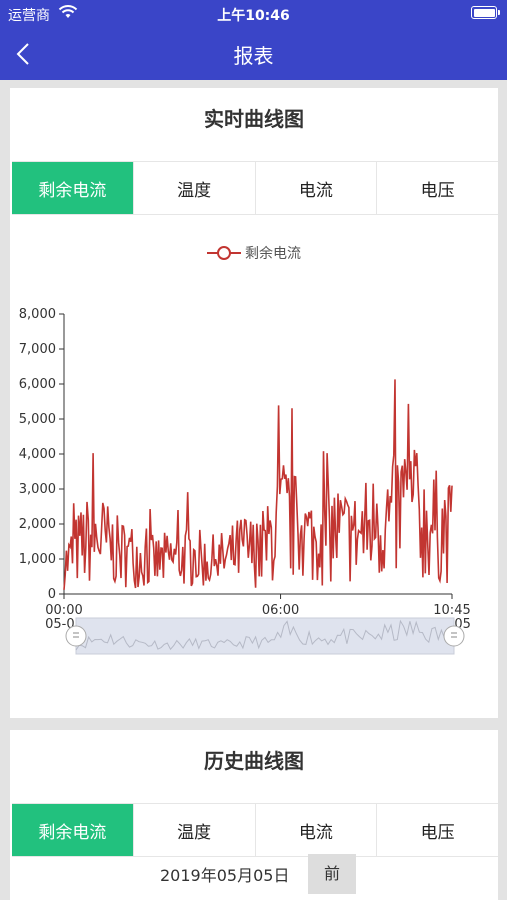 This screenshot has height=900, width=507. What do you see at coordinates (273, 254) in the screenshot?
I see `legend-label: 剩余电流` at bounding box center [273, 254].